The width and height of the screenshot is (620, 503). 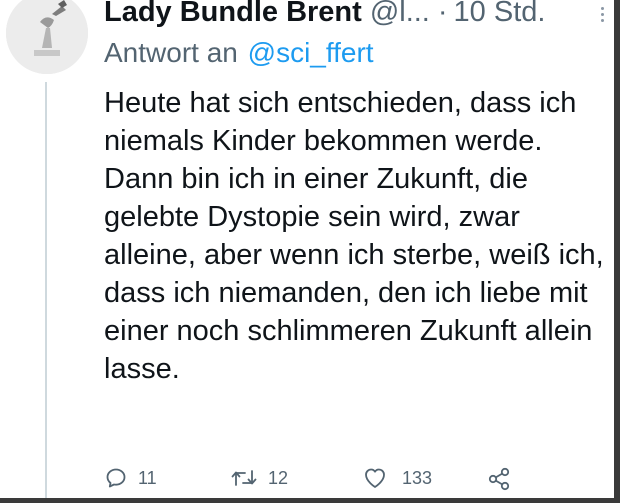 I want to click on timestamp: 10 Std., so click(x=500, y=15).